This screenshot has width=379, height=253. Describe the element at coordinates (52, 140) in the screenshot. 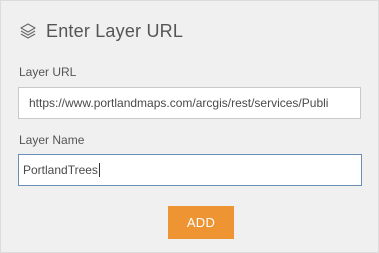

I see `layer-name-label: Layer Name` at that location.